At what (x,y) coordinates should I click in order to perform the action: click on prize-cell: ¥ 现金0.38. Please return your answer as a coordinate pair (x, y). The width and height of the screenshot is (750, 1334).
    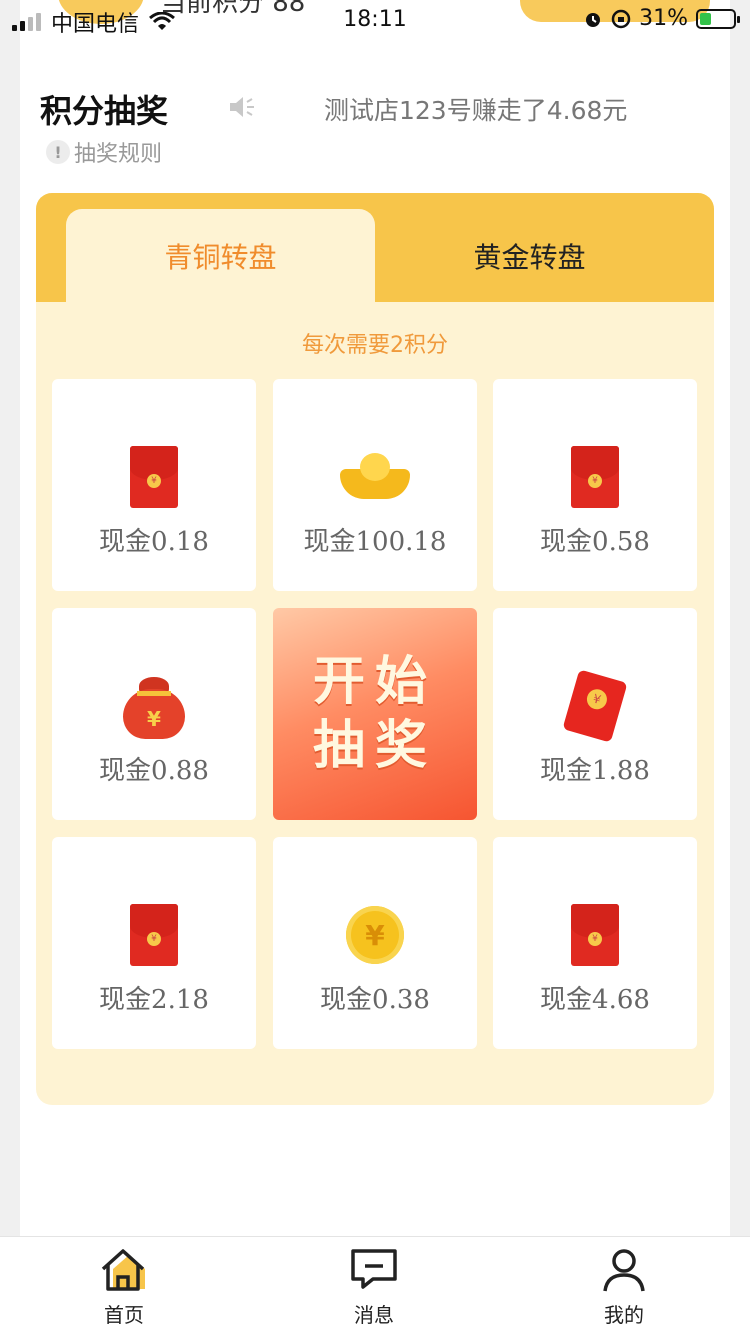
    Looking at the image, I should click on (375, 943).